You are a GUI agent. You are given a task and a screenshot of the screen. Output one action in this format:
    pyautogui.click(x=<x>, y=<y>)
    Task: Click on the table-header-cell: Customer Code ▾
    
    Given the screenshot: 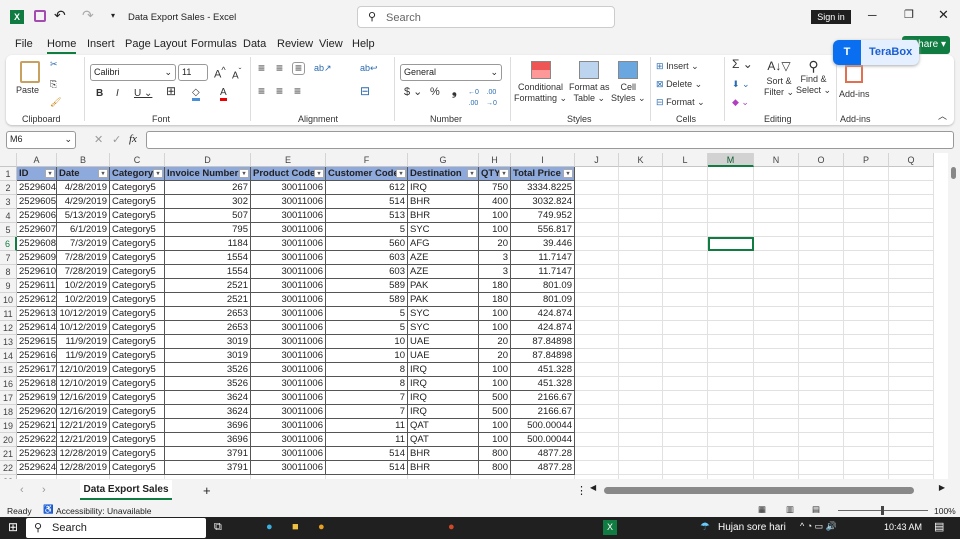 What is the action you would take?
    pyautogui.click(x=367, y=174)
    